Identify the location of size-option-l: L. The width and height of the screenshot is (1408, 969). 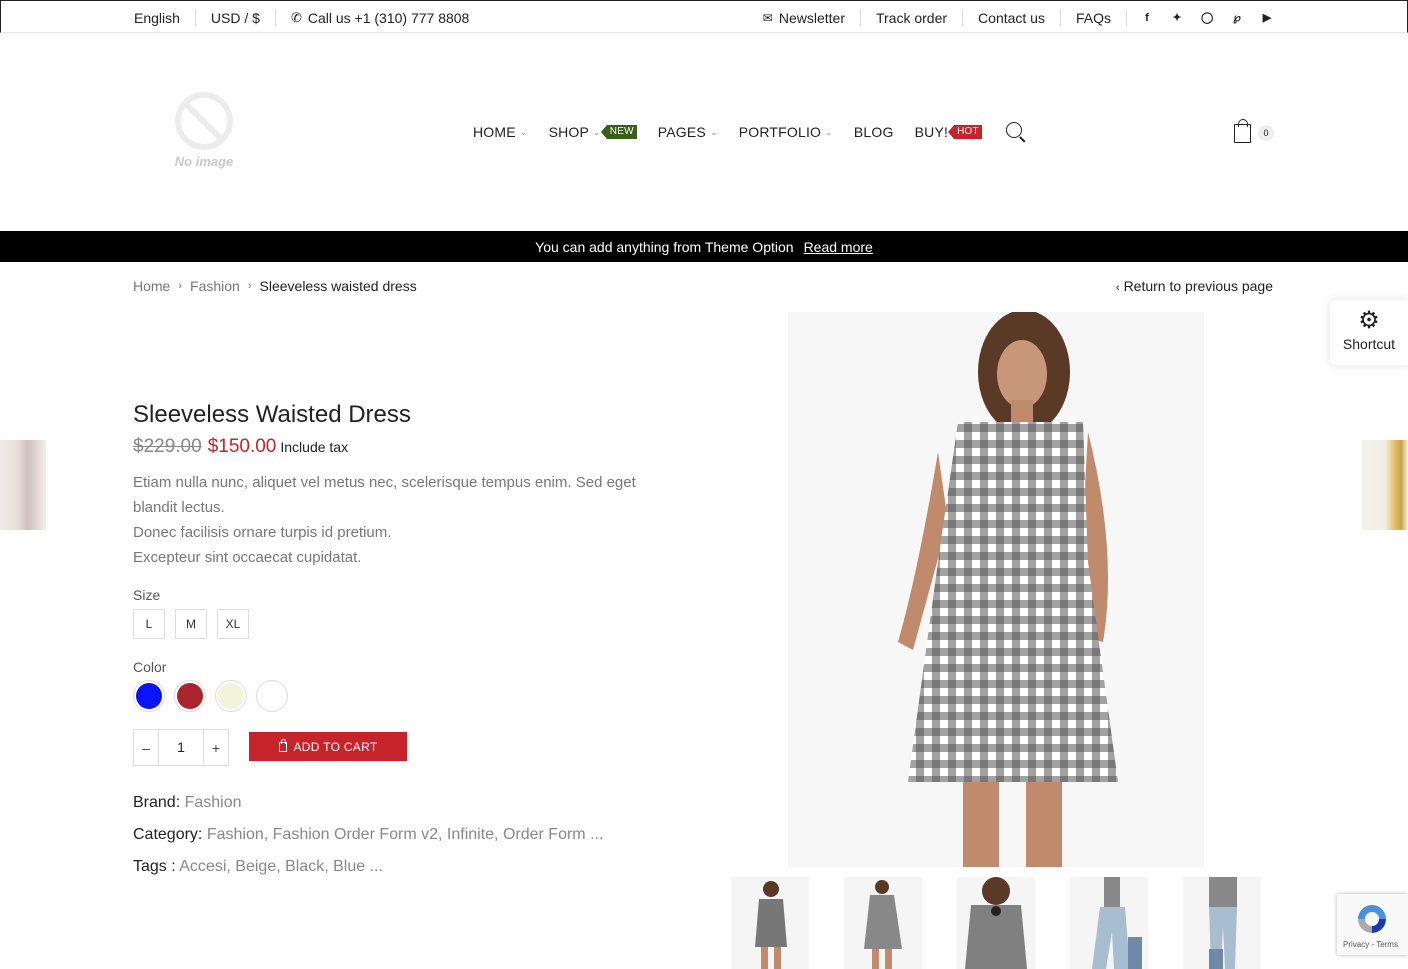
(149, 624).